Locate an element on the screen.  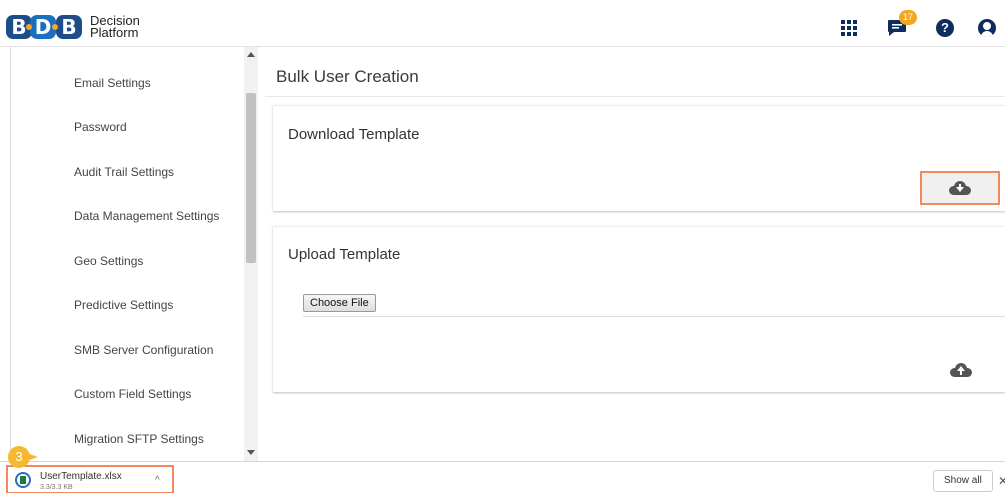
step-annotation-badge: 3 is located at coordinates (23, 458).